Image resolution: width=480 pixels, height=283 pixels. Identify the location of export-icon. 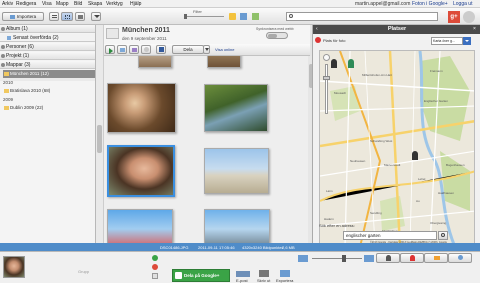
(285, 273).